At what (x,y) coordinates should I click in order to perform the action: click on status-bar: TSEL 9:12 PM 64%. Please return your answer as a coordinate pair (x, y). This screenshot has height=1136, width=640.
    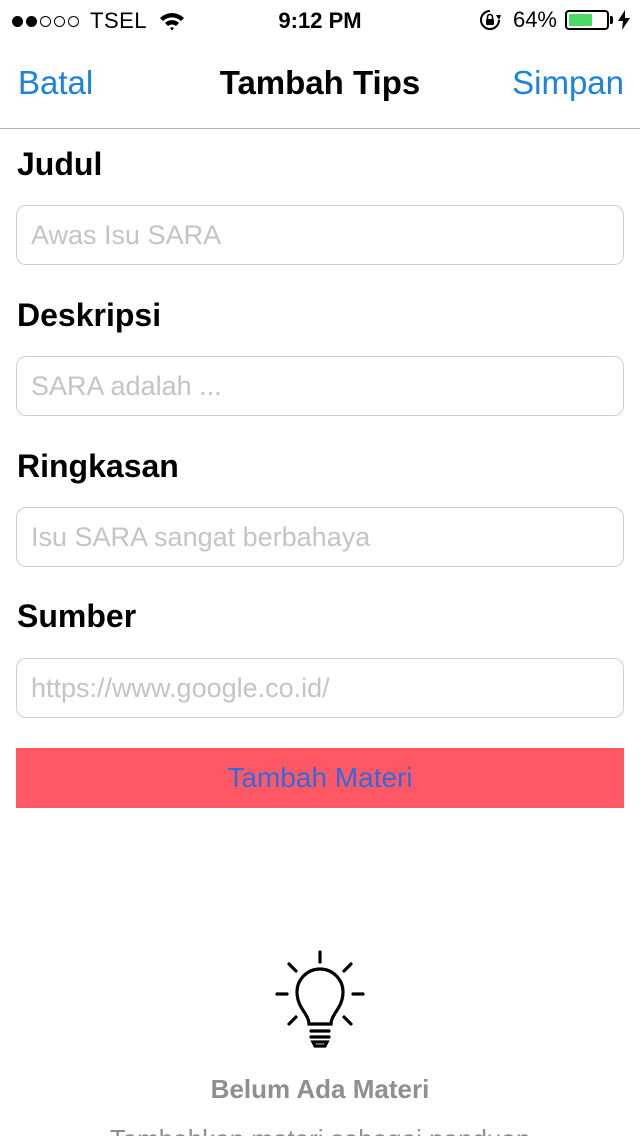
    Looking at the image, I should click on (320, 20).